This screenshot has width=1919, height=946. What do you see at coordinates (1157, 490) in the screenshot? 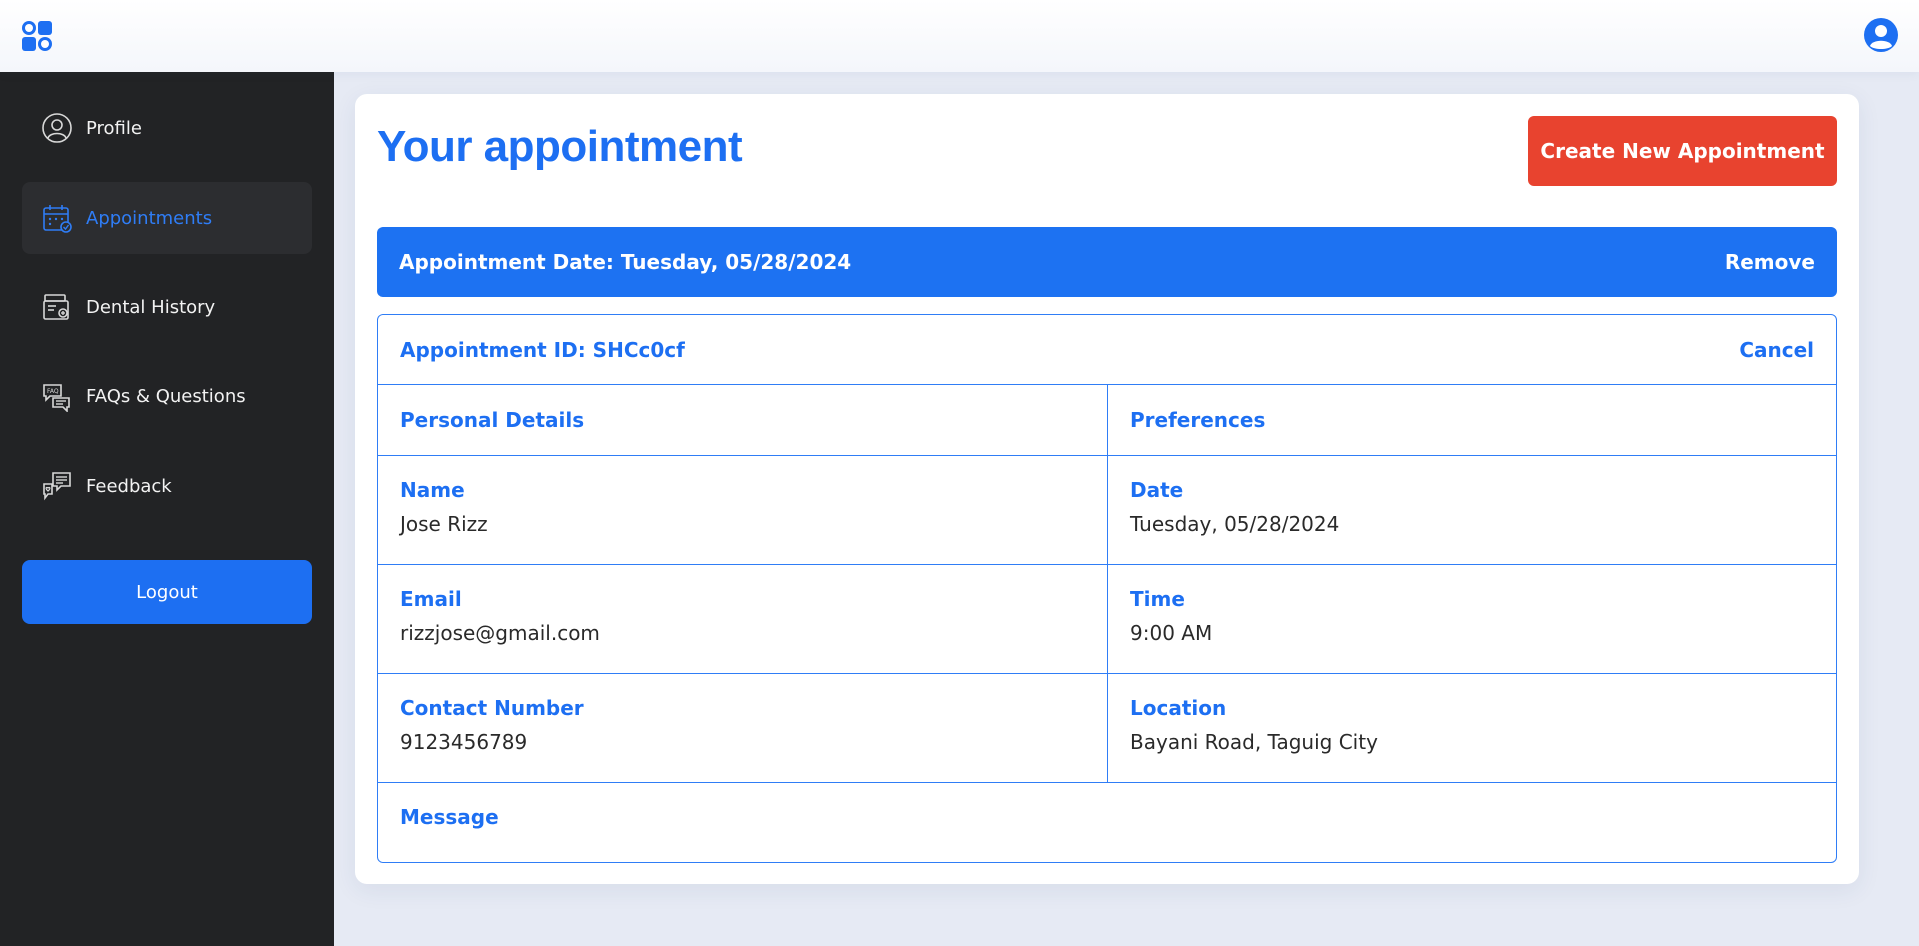
I see `date-label: Date` at bounding box center [1157, 490].